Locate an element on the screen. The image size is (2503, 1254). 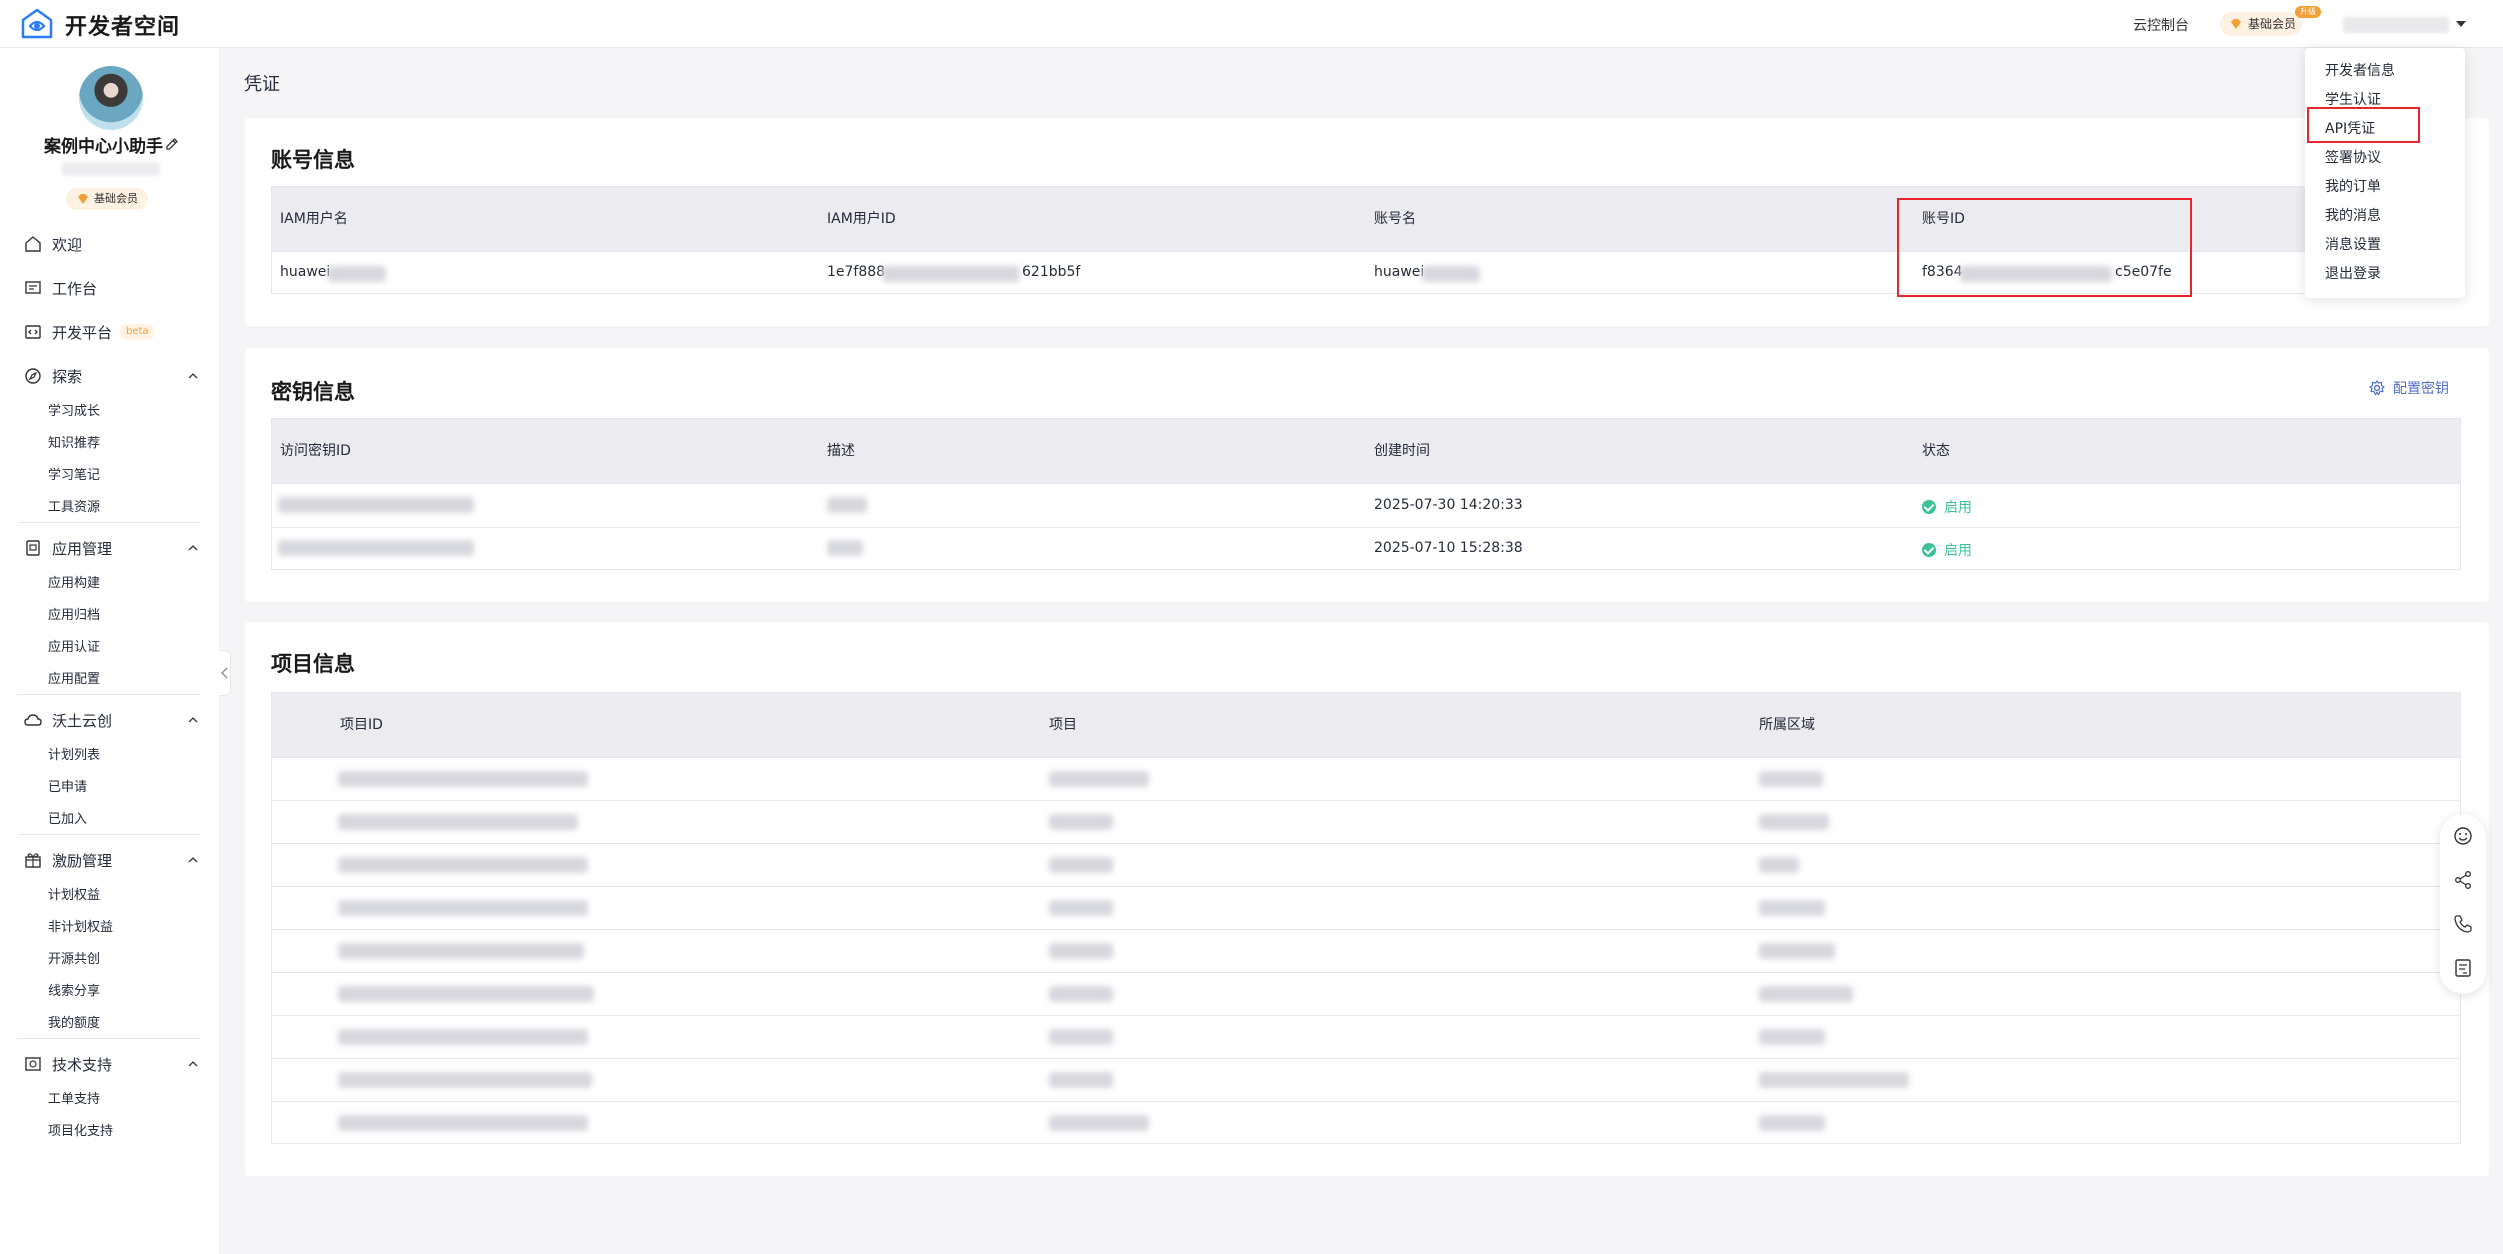
menu-item-student-auth: 学生认证 is located at coordinates (2353, 99).